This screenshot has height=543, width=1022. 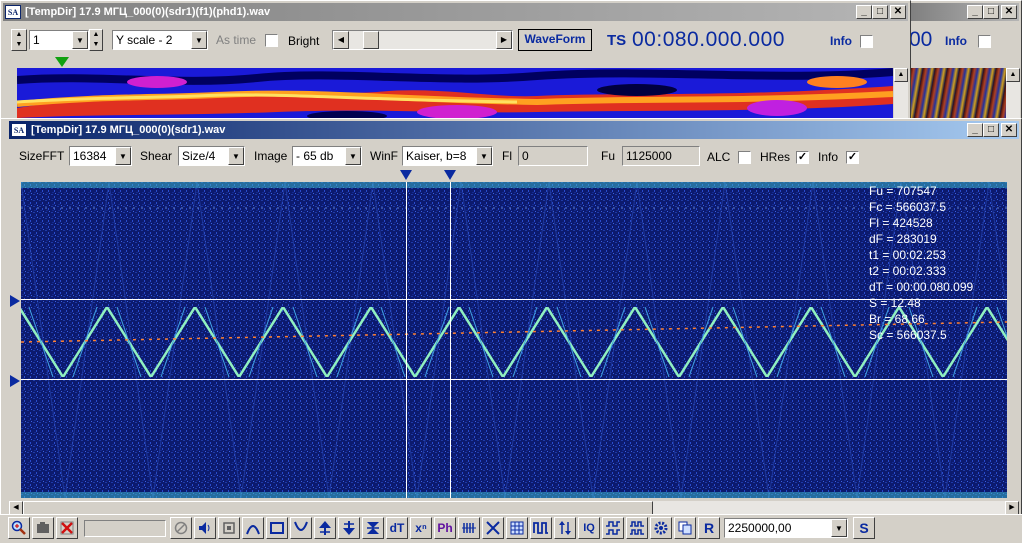 I want to click on updown-button, so click(x=565, y=528).